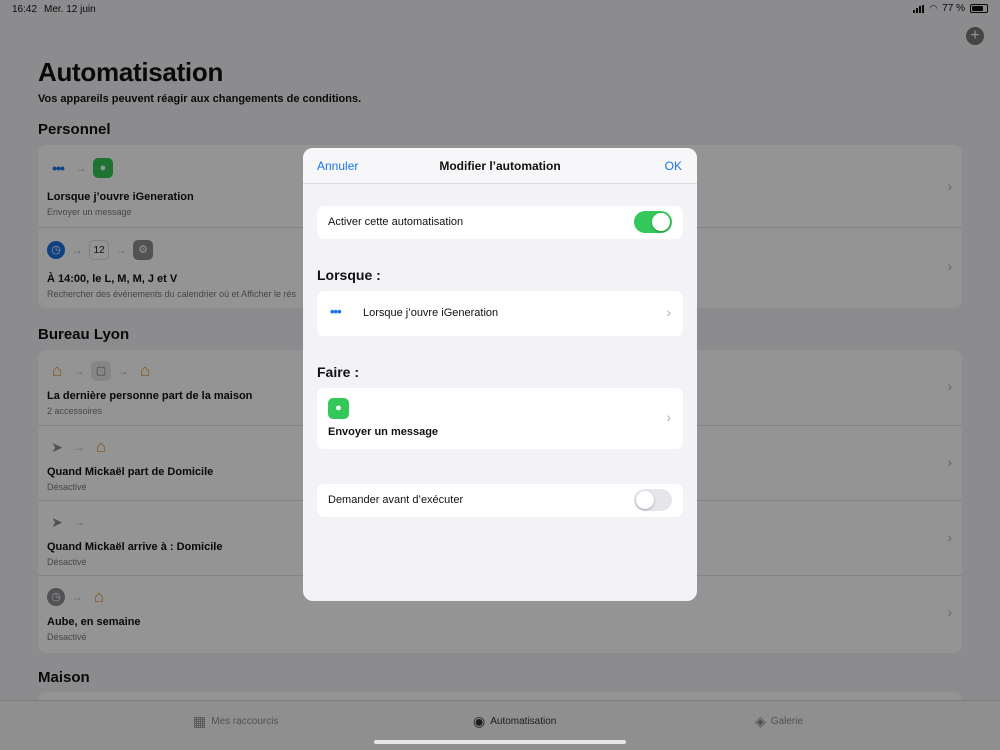  What do you see at coordinates (500, 418) in the screenshot?
I see `action-row: ● Envoyer un message ›` at bounding box center [500, 418].